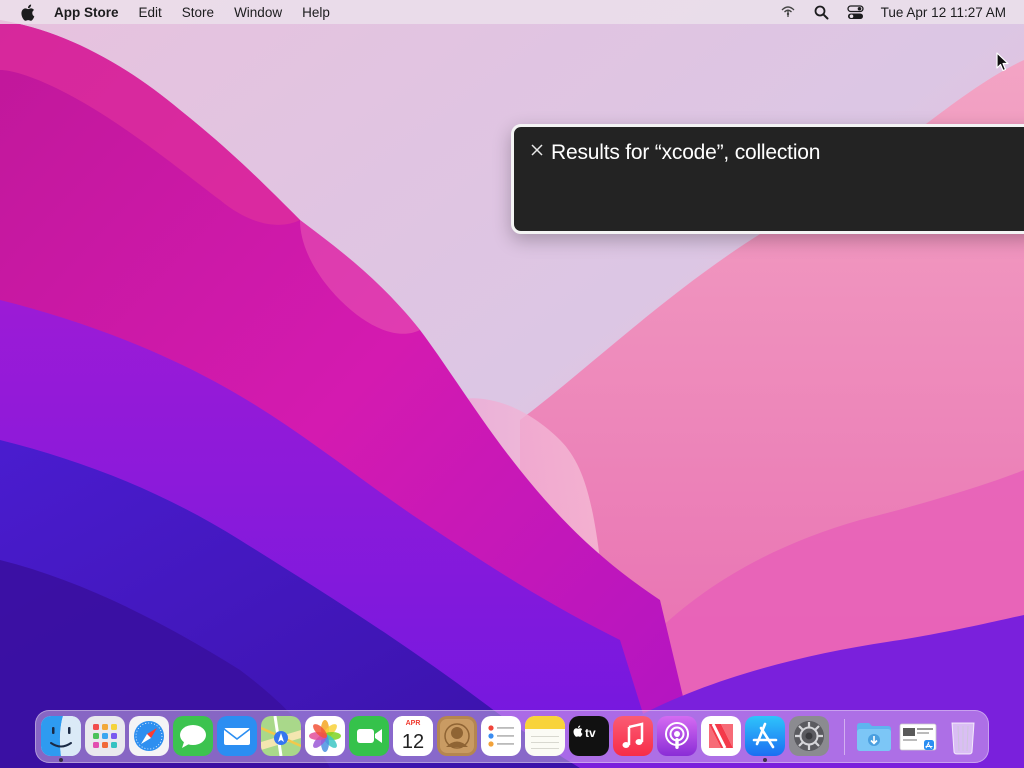 The height and width of the screenshot is (768, 1024). What do you see at coordinates (61, 760) in the screenshot?
I see `finder-running-indicator` at bounding box center [61, 760].